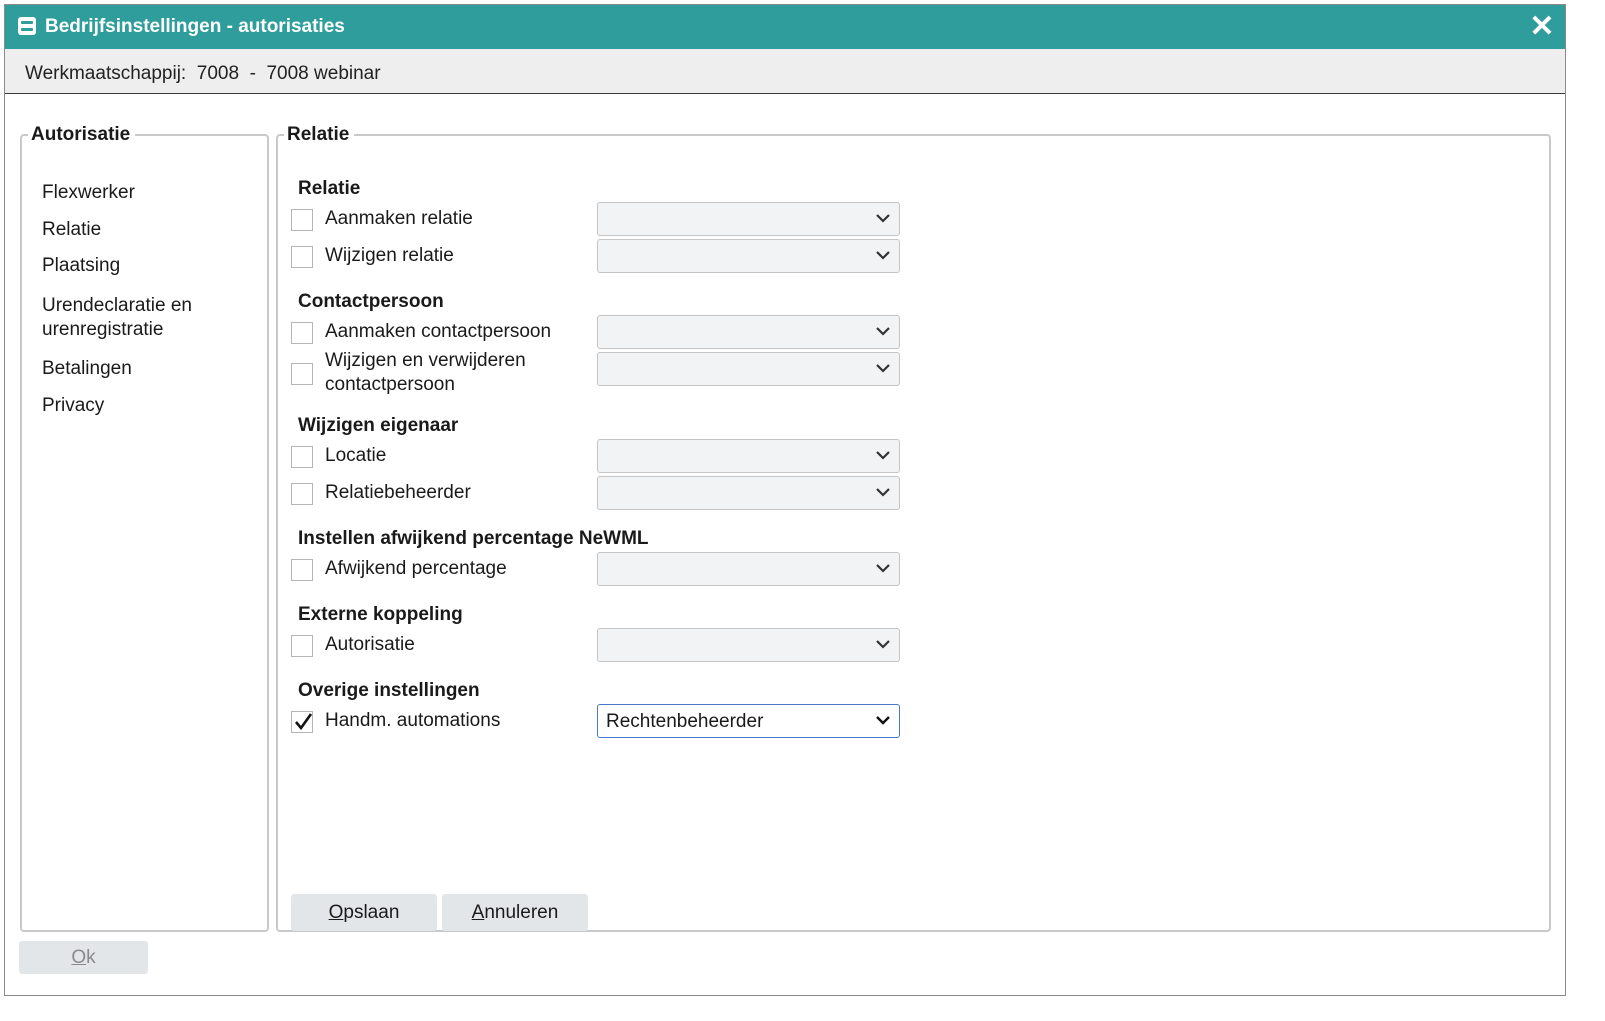  What do you see at coordinates (596, 256) in the screenshot?
I see `permission-row: Wijzigen relatie` at bounding box center [596, 256].